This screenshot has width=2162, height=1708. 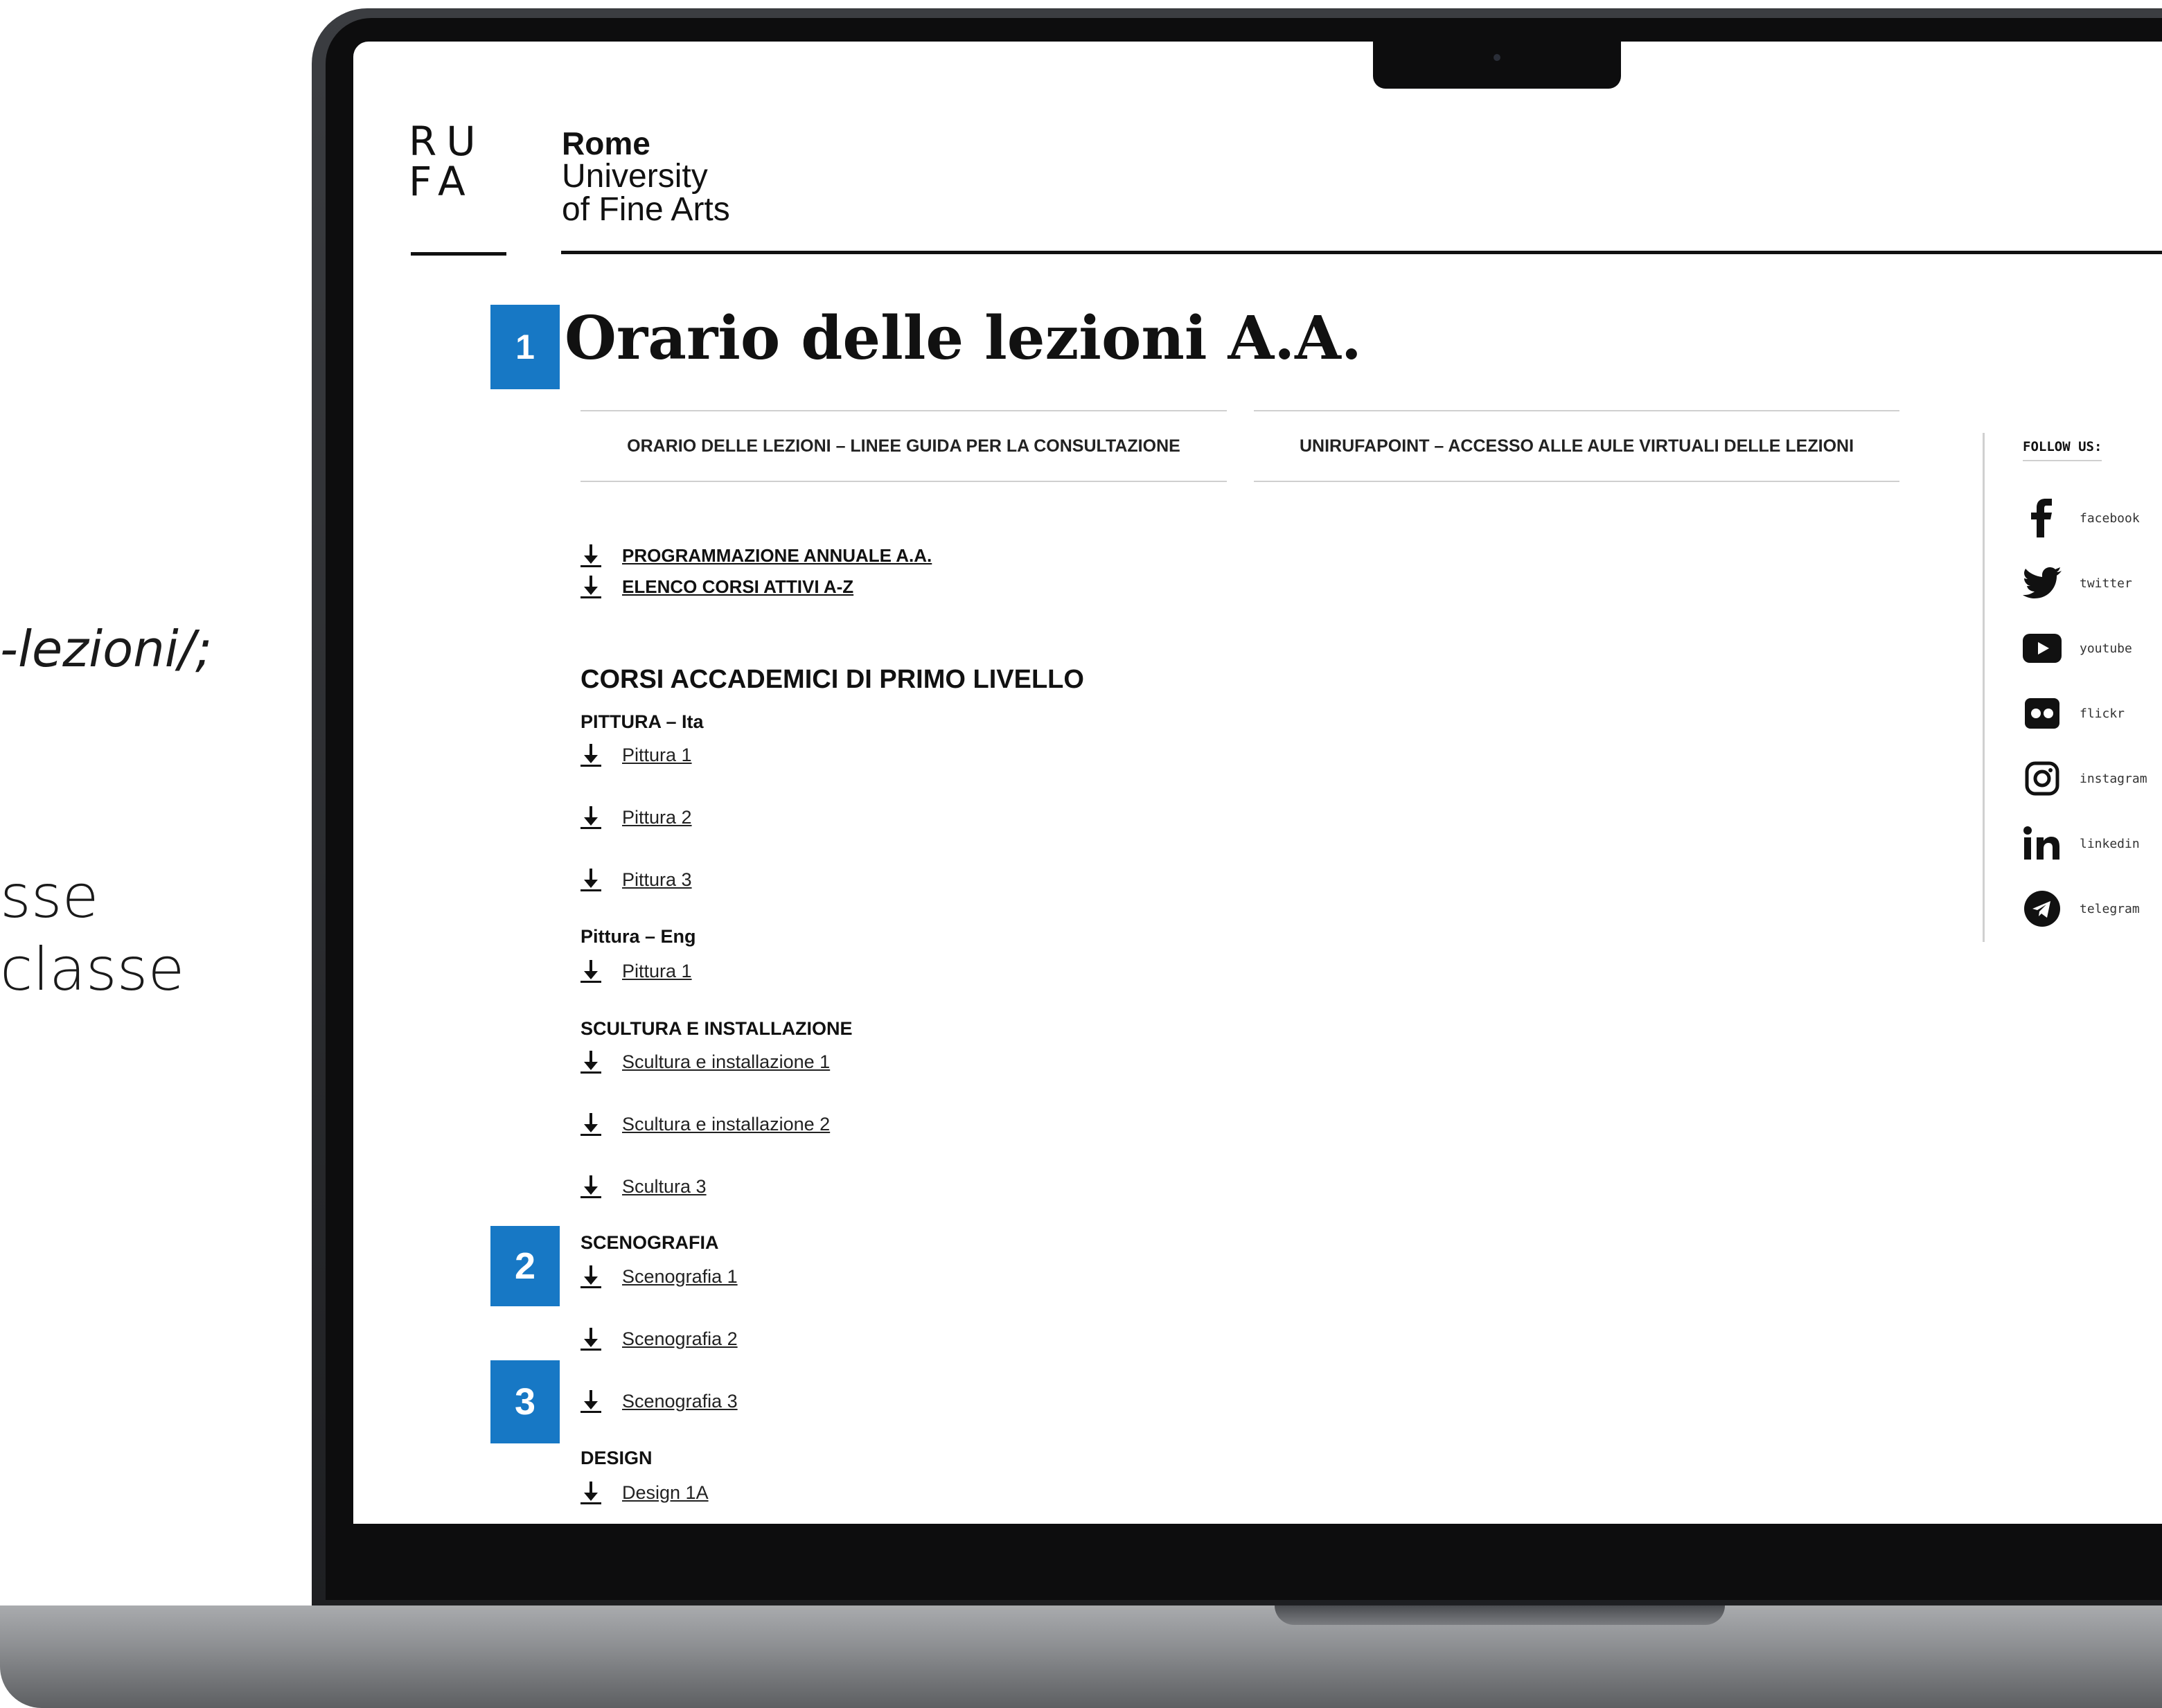 What do you see at coordinates (638, 936) in the screenshot?
I see `course-group-heading: Pittura – Eng` at bounding box center [638, 936].